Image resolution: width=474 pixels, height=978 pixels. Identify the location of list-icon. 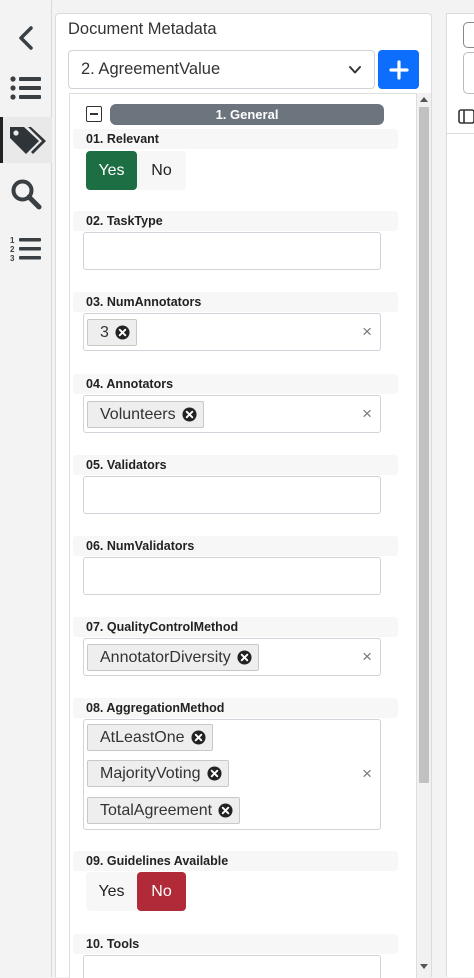
(25, 88).